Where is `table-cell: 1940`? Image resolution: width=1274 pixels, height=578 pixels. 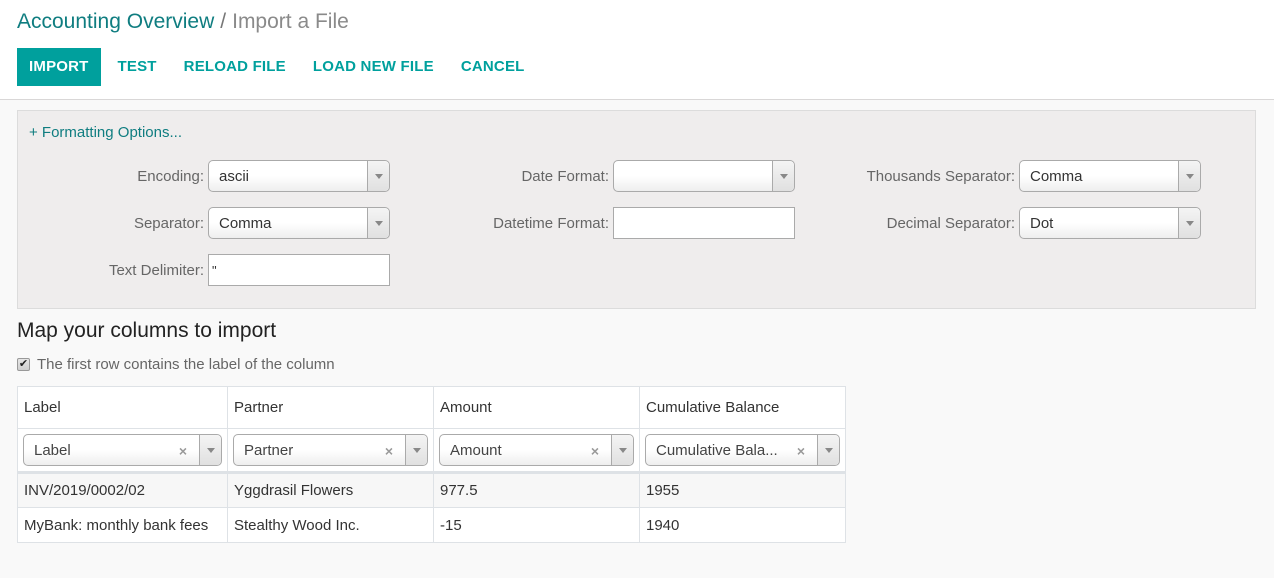
table-cell: 1940 is located at coordinates (742, 525).